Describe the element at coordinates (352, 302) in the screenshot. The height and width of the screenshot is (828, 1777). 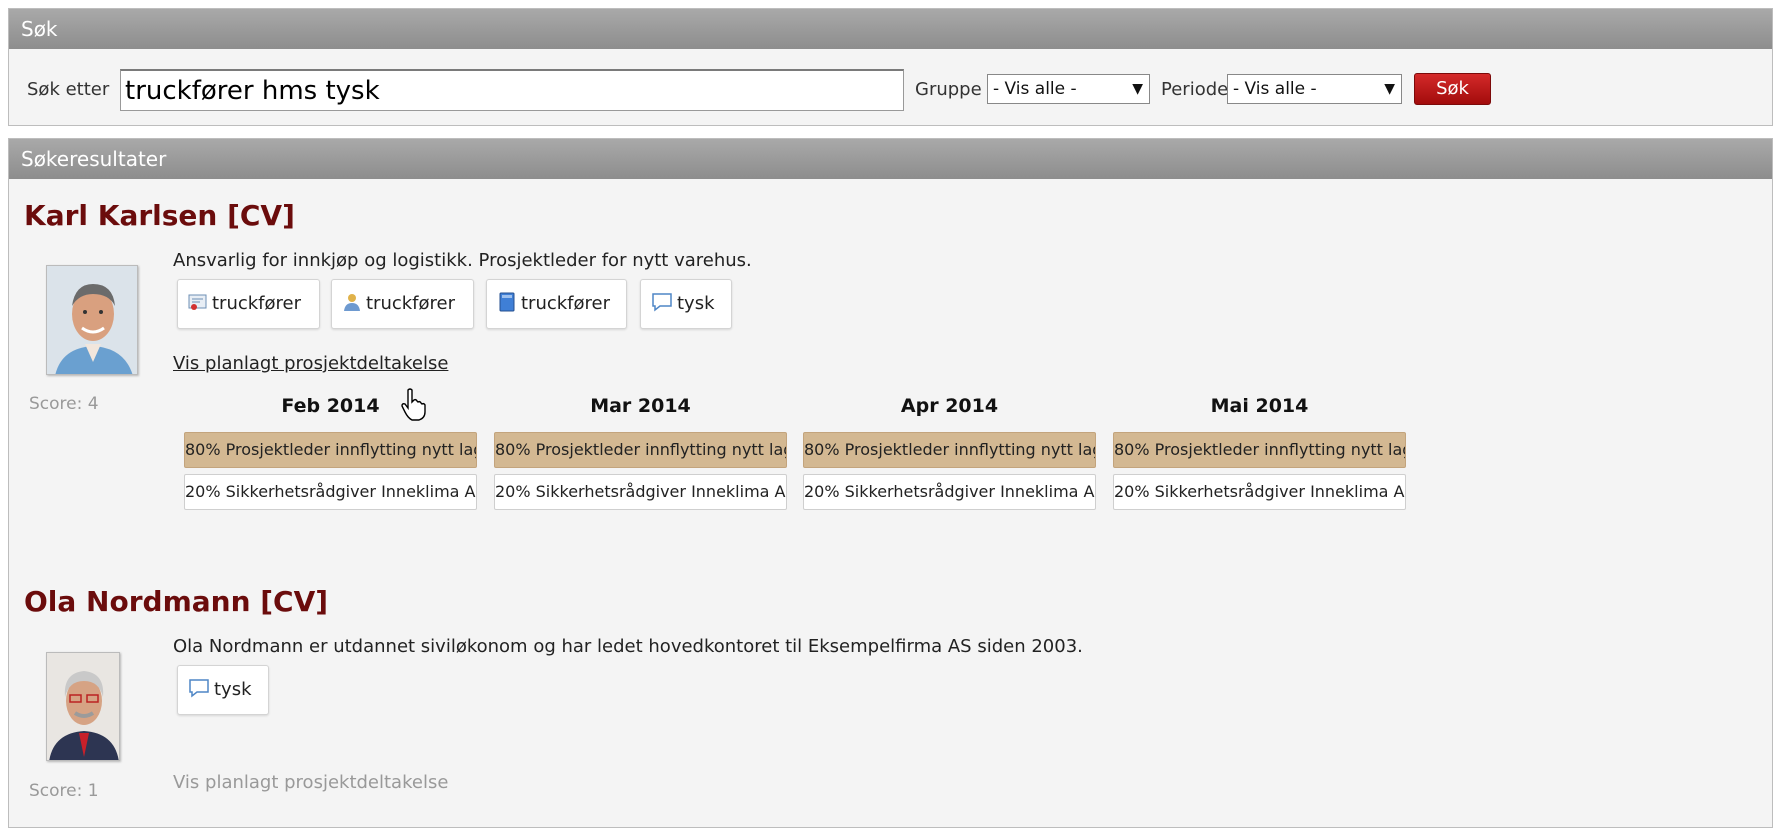
I see `person-icon` at that location.